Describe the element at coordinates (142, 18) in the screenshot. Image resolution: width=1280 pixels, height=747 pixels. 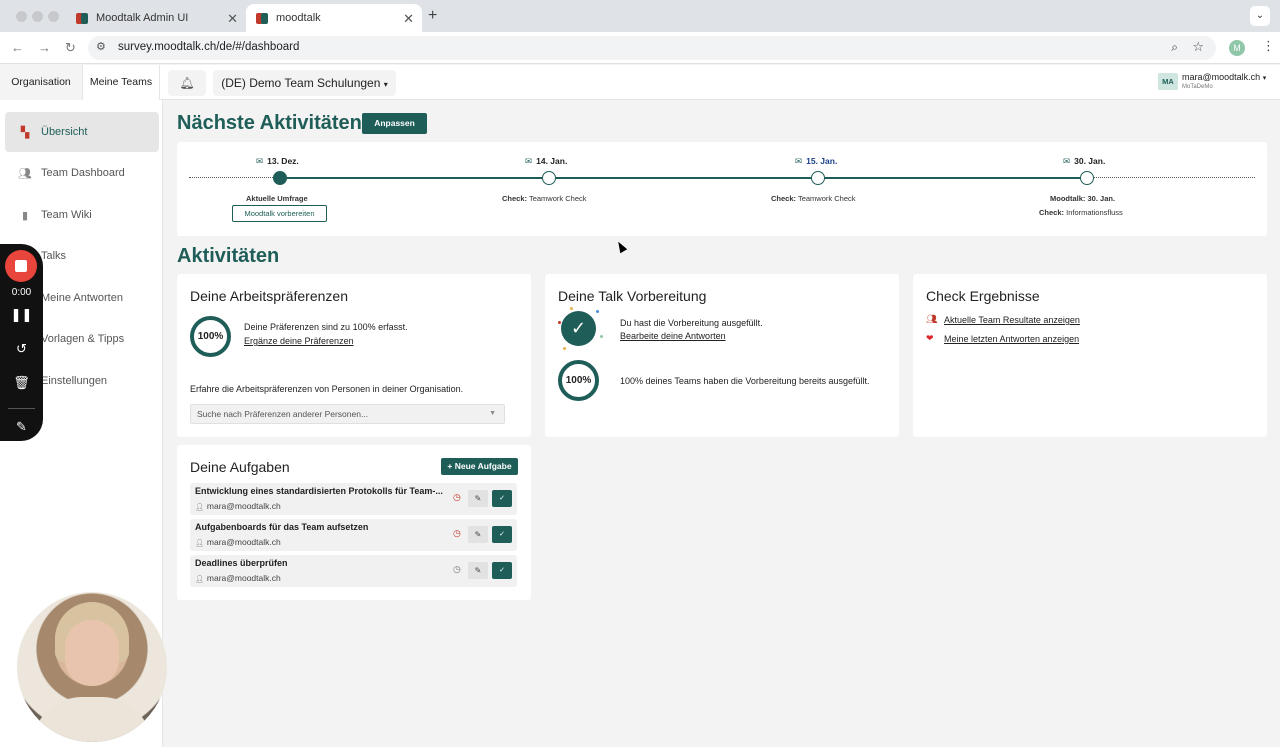
I see `tab-title: Moodtalk Admin UI` at that location.